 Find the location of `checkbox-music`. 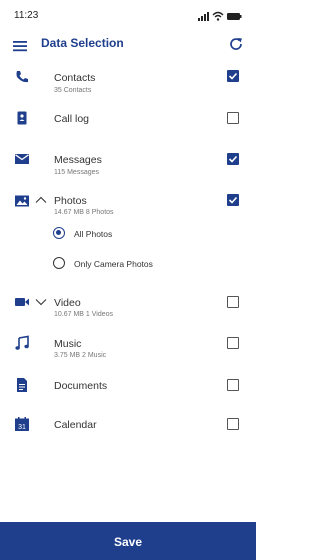

checkbox-music is located at coordinates (233, 343).